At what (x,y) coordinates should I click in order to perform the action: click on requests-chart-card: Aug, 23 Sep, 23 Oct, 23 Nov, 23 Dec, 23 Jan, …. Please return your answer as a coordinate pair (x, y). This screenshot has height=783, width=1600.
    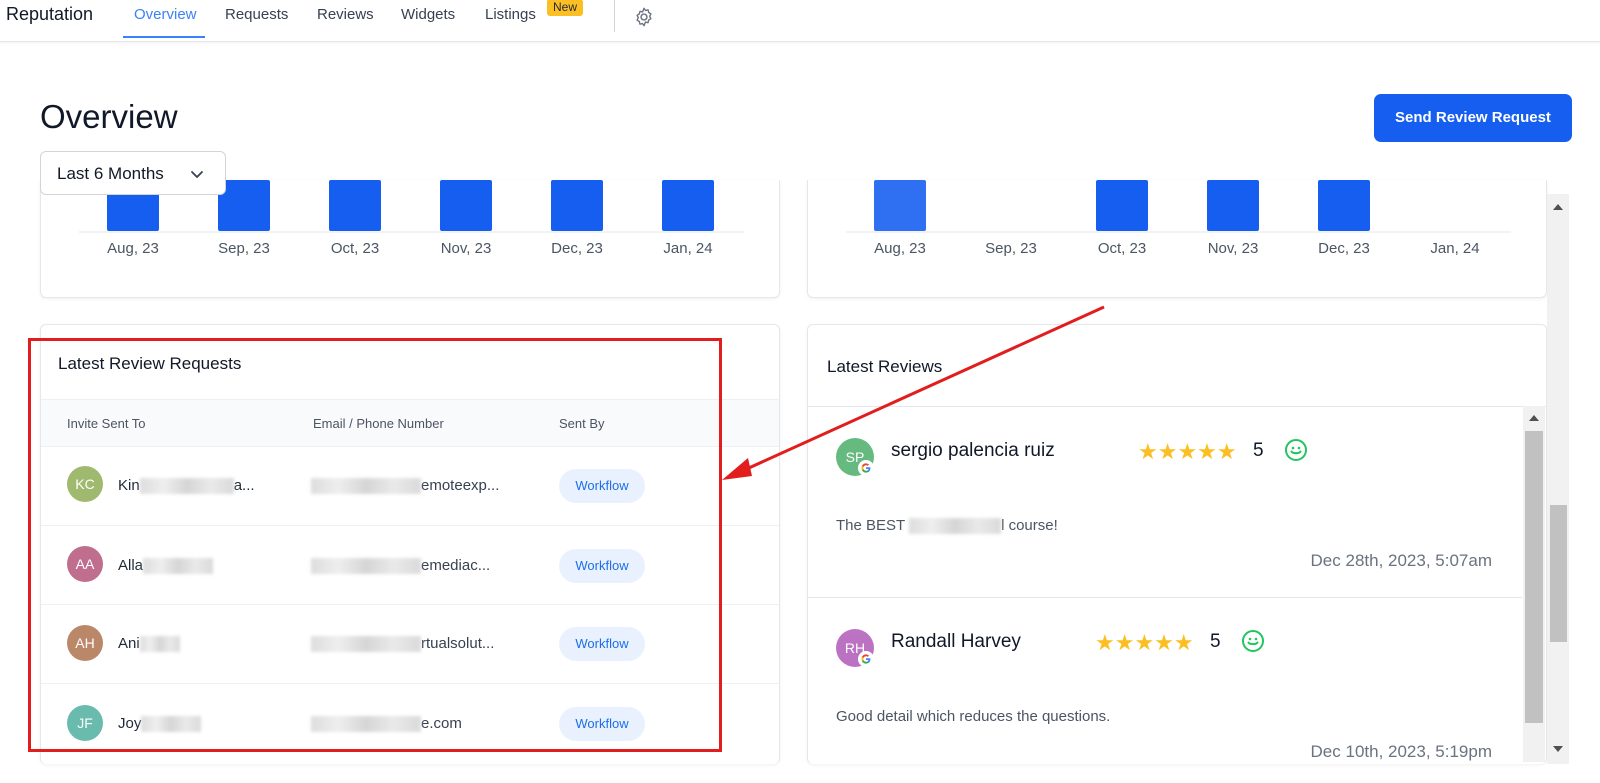
    Looking at the image, I should click on (410, 239).